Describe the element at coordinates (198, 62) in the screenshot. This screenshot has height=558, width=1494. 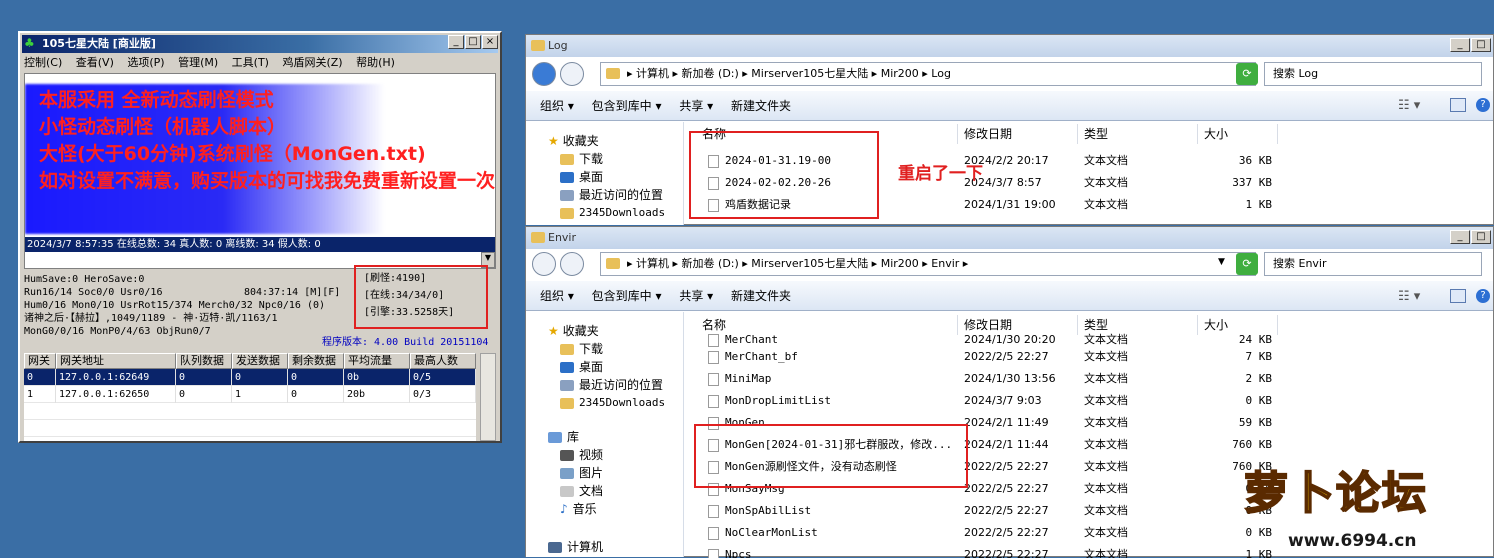
I see `menu-manage: 管理(M)` at that location.